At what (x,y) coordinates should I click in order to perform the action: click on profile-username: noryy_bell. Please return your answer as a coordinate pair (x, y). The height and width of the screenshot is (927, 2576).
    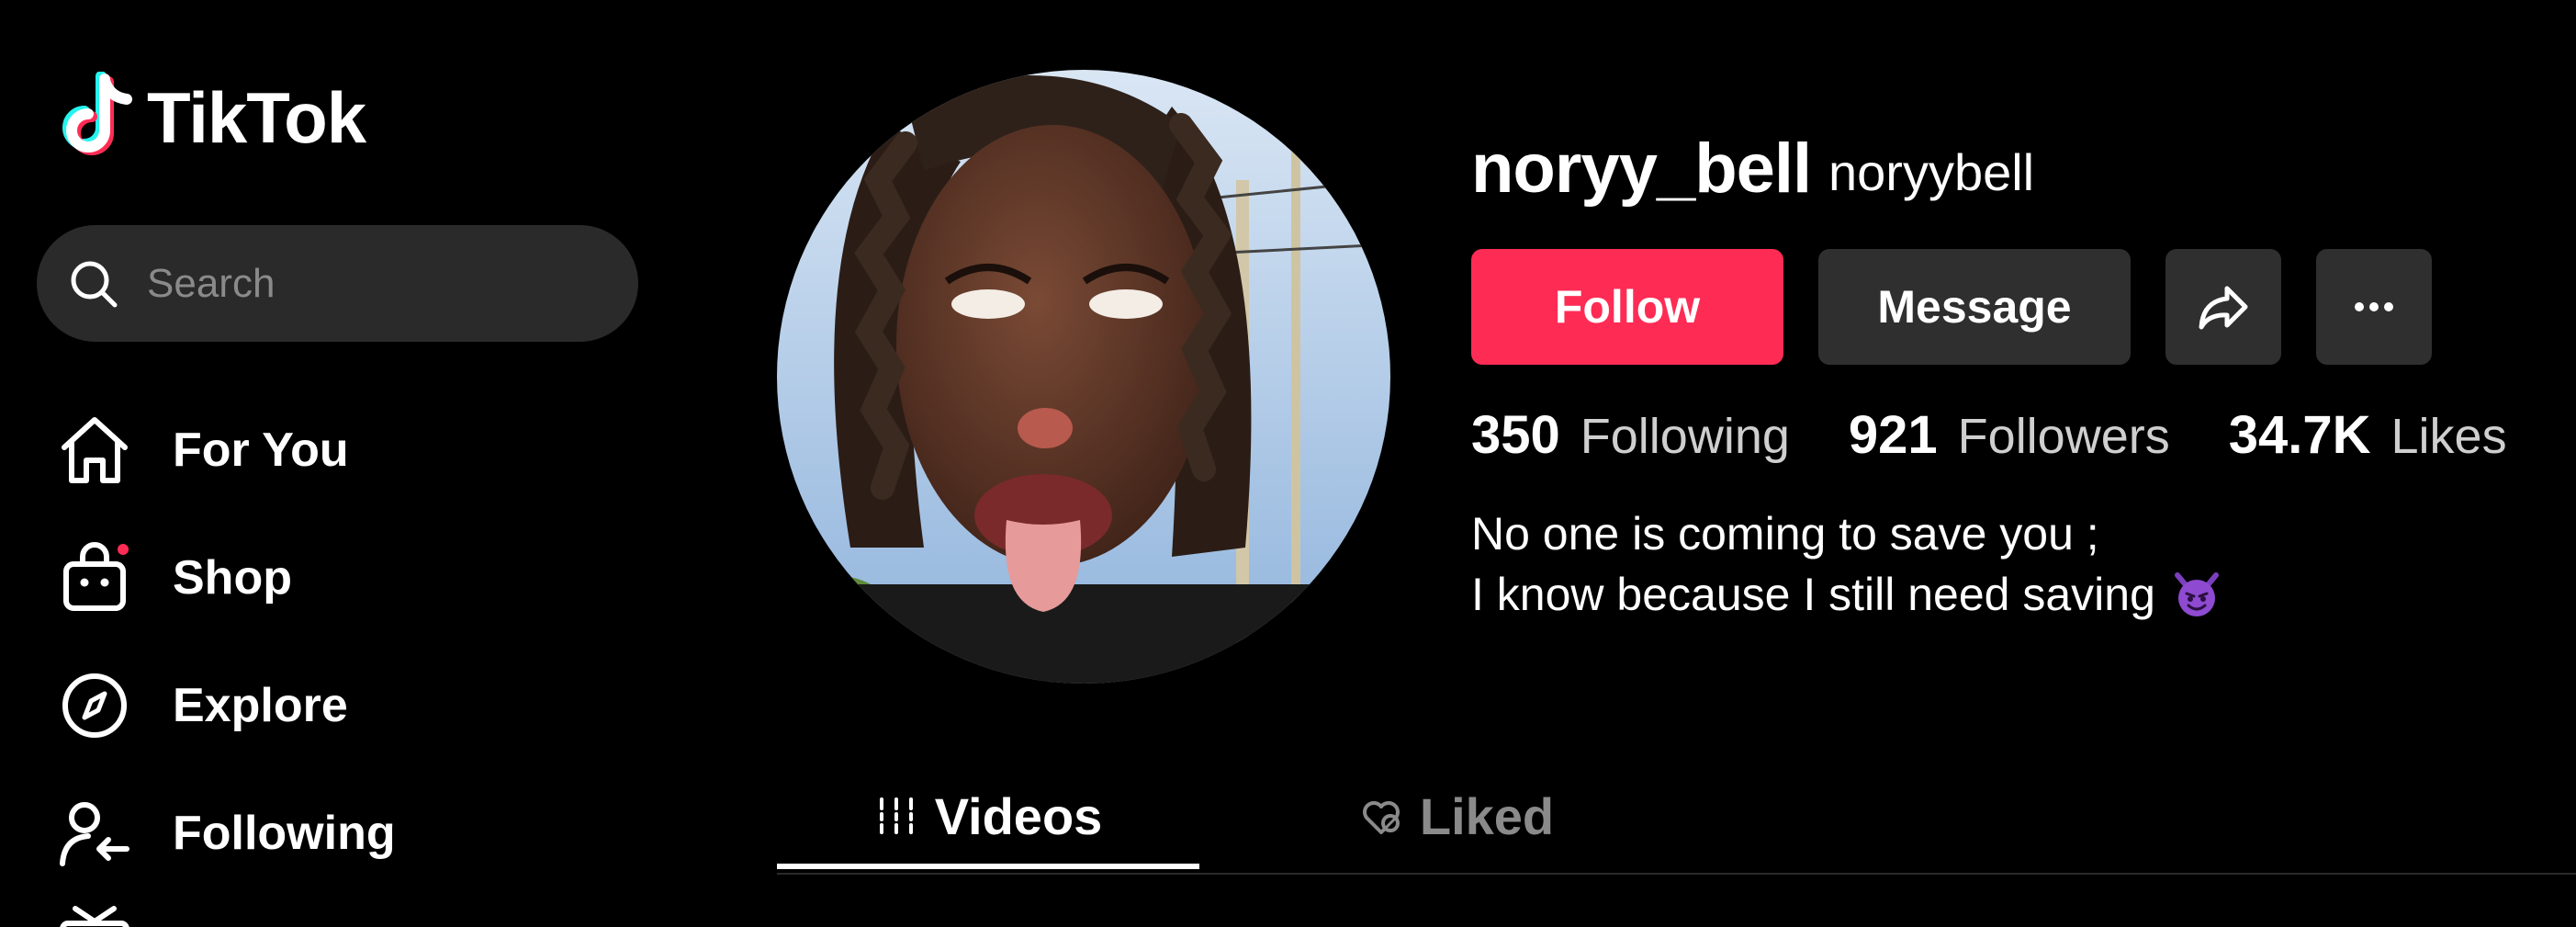
    Looking at the image, I should click on (1641, 169).